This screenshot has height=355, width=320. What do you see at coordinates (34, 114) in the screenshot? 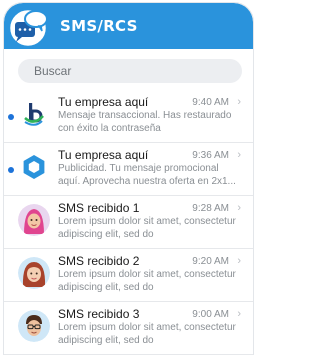
I see `brand-b-logo-icon` at bounding box center [34, 114].